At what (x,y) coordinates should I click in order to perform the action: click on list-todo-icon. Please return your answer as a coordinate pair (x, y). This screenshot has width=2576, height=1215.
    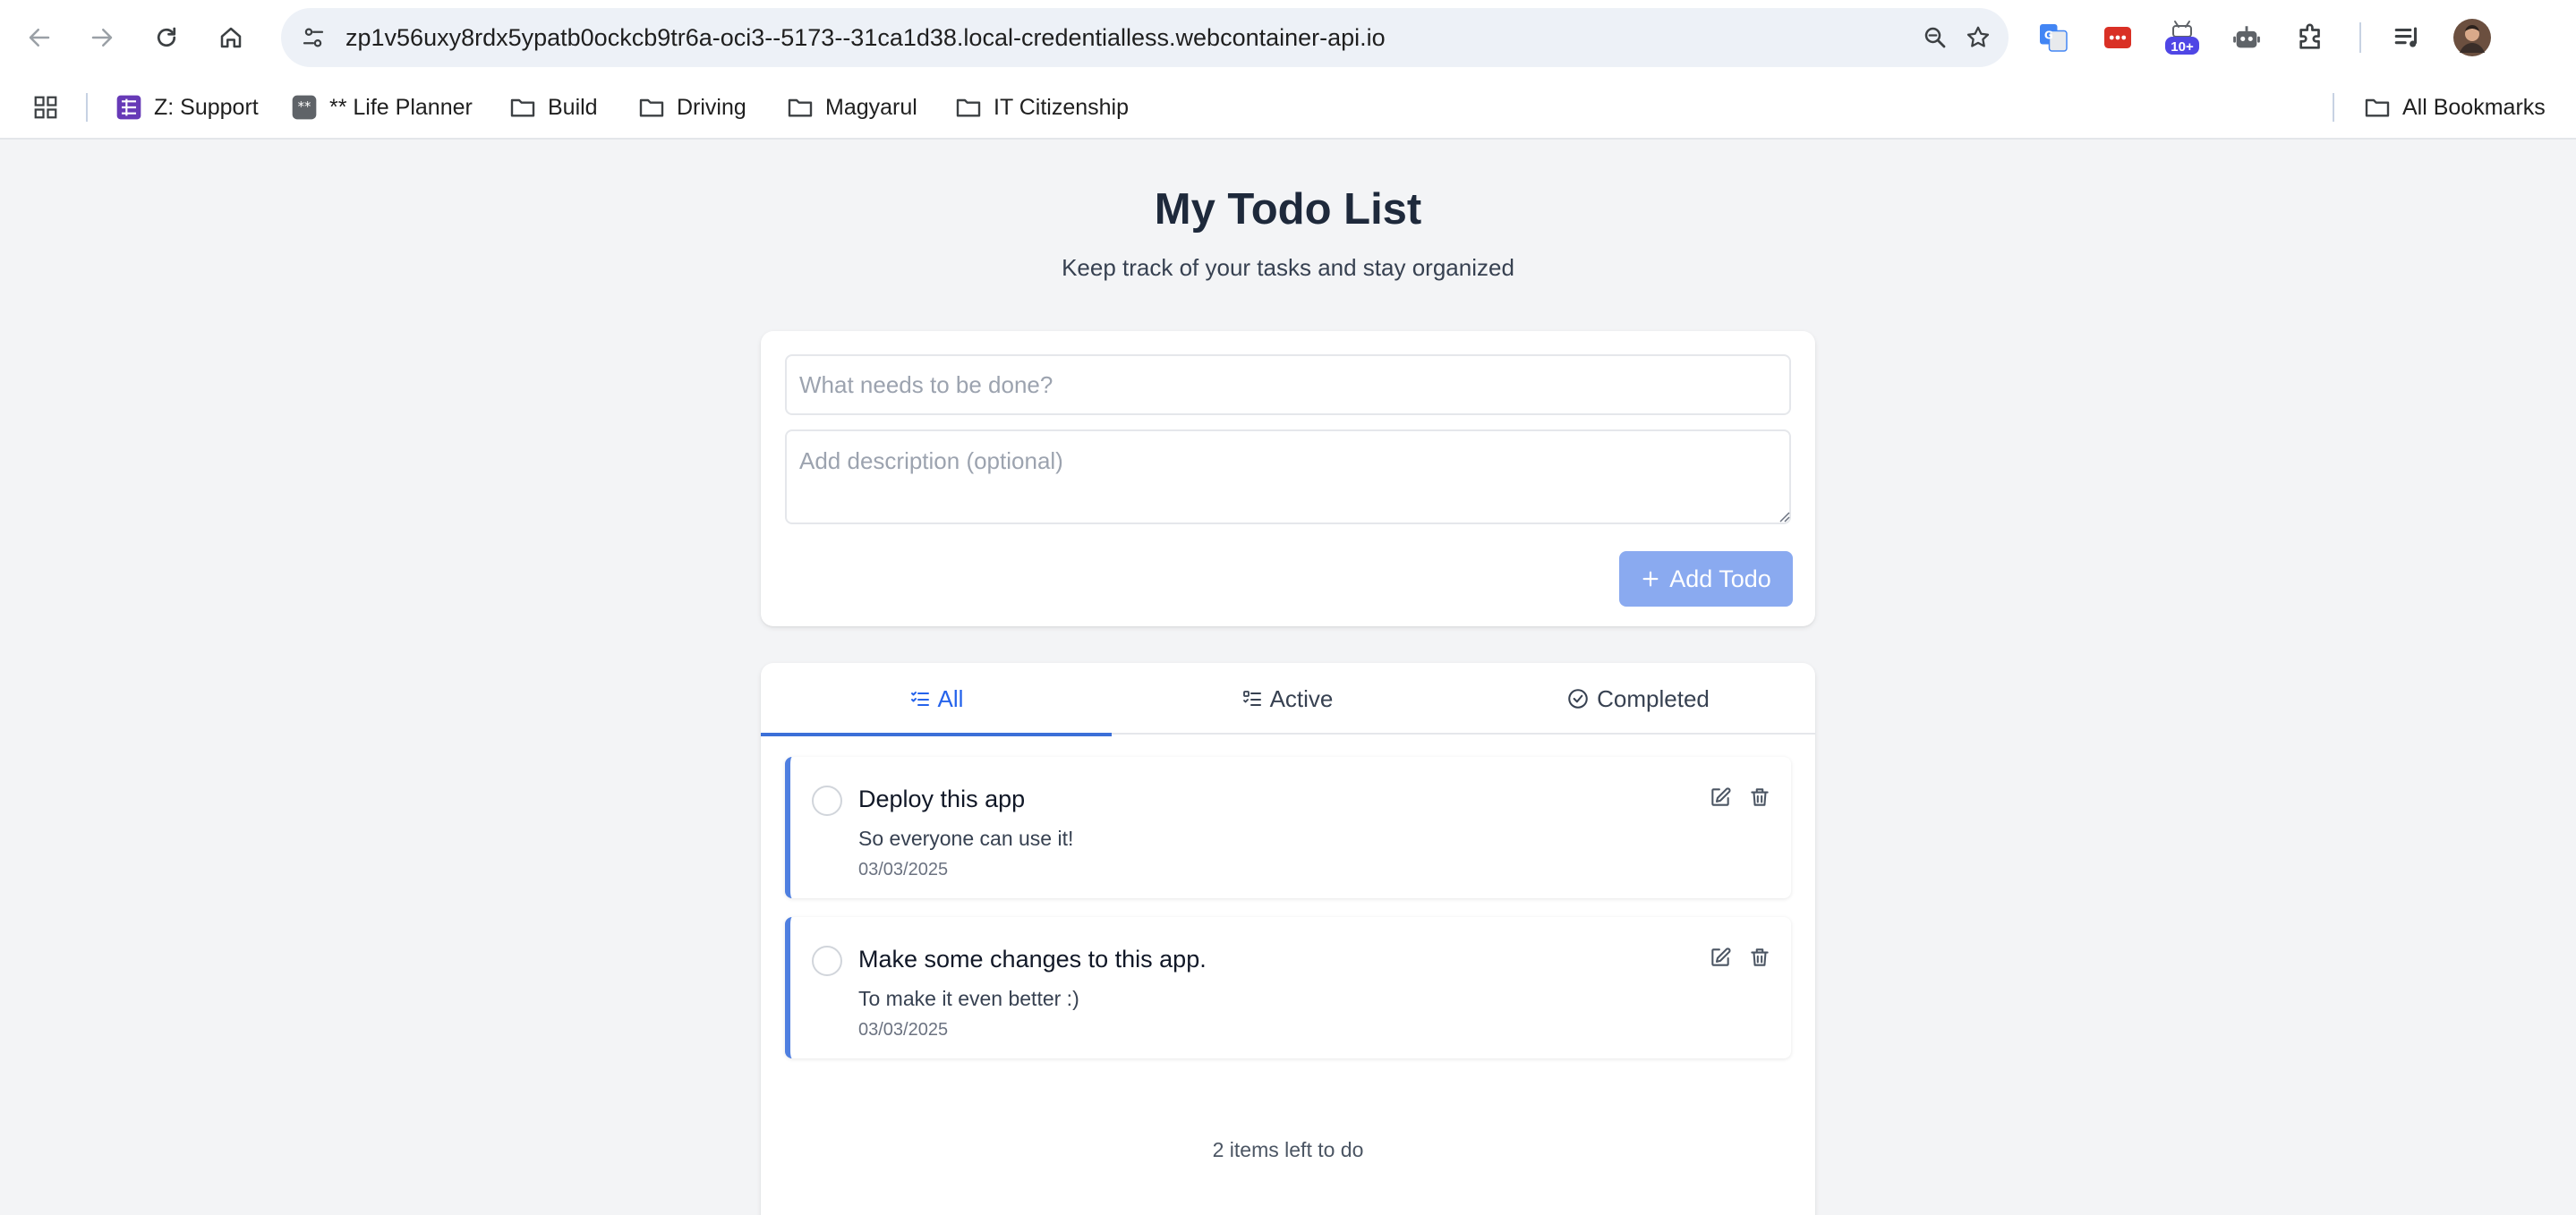
    Looking at the image, I should click on (1251, 699).